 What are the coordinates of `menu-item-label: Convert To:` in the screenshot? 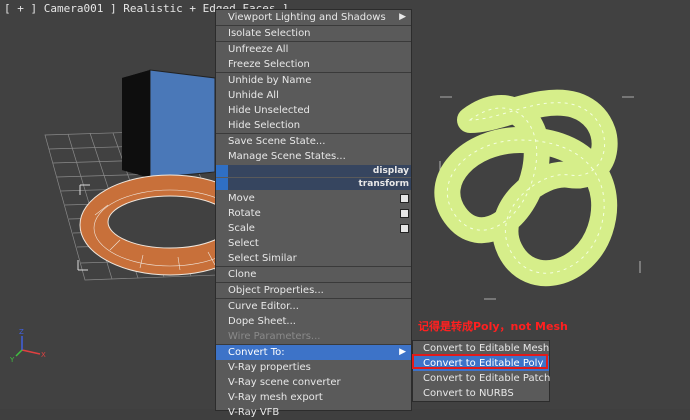 It's located at (256, 352).